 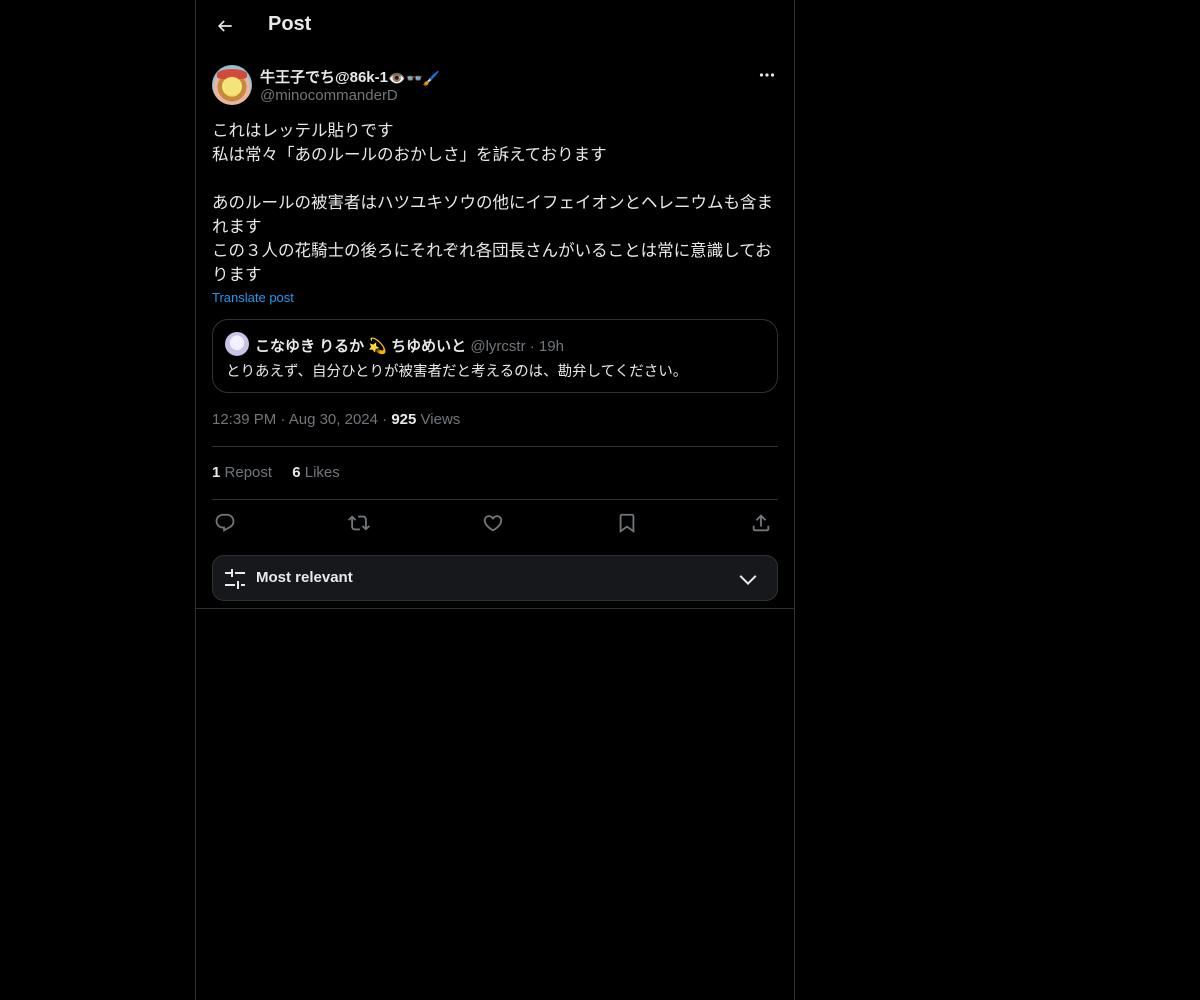 What do you see at coordinates (498, 346) in the screenshot?
I see `quote-author-handle: @lyrcstr` at bounding box center [498, 346].